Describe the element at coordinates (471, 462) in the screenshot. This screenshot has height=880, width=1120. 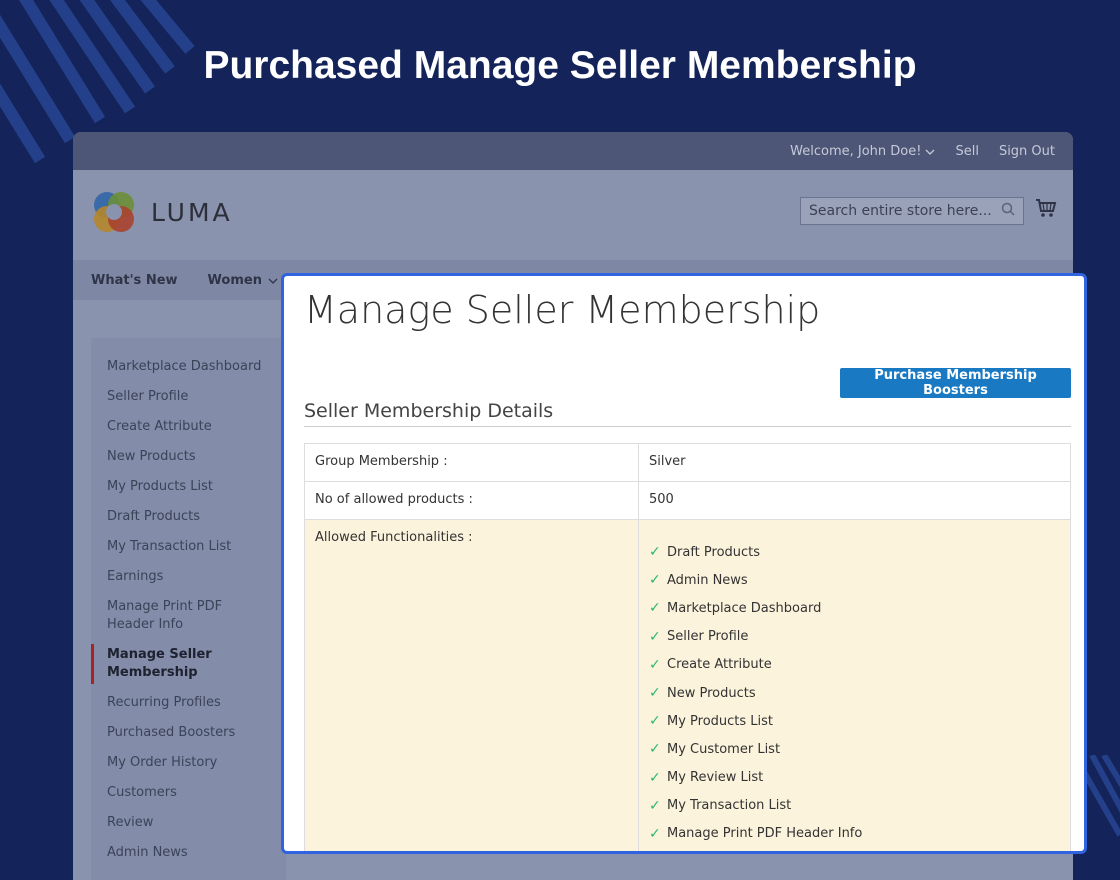
I see `row-label: Group Membership :` at that location.